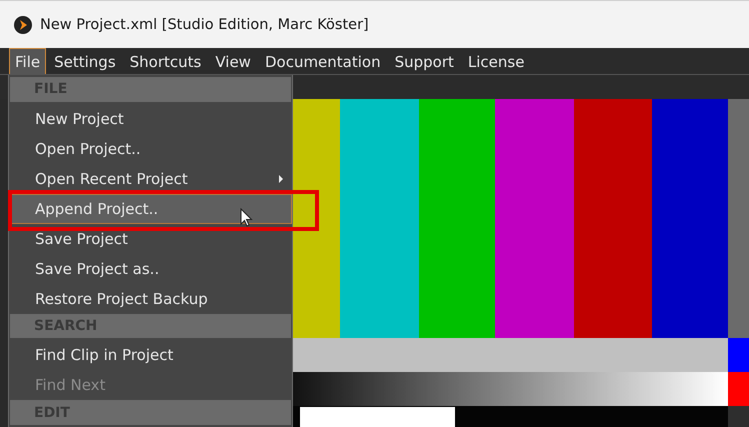 The image size is (749, 427). What do you see at coordinates (150, 269) in the screenshot?
I see `menu-item: Save Project as..` at bounding box center [150, 269].